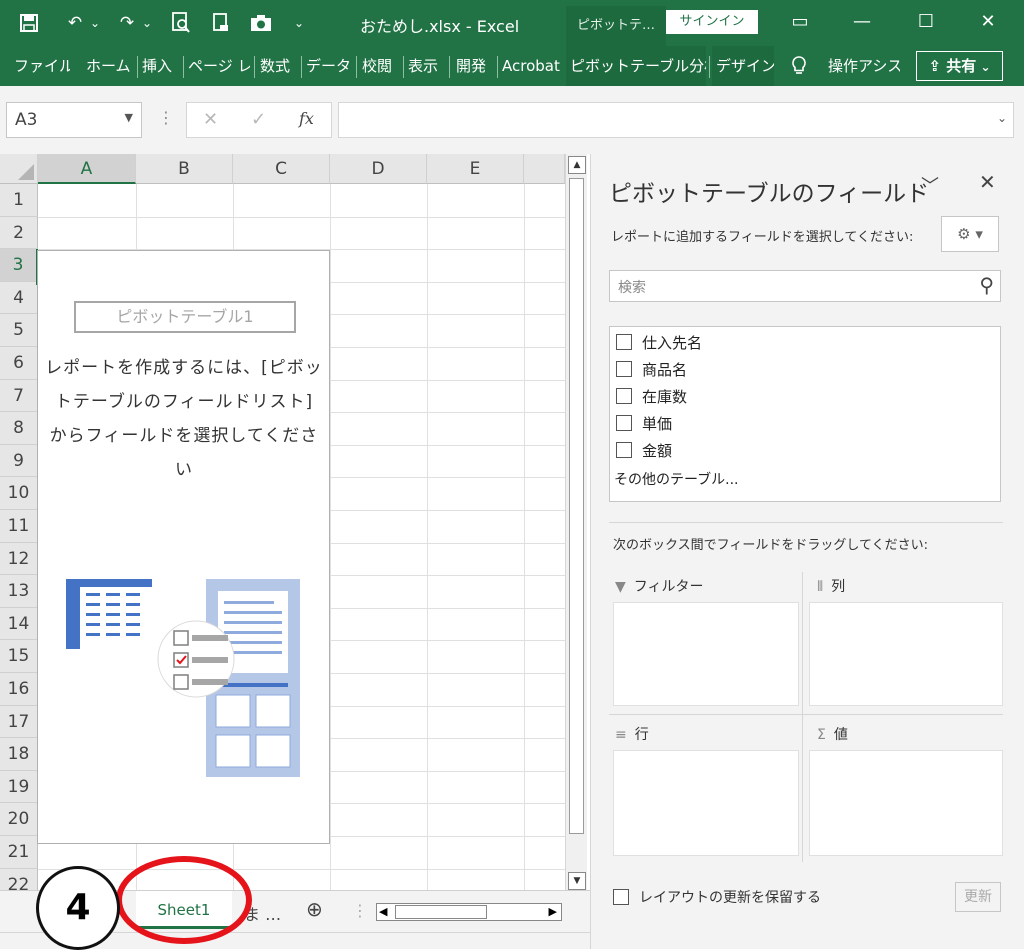 The width and height of the screenshot is (1024, 950). I want to click on chevron-down-icon: ▼, so click(129, 117).